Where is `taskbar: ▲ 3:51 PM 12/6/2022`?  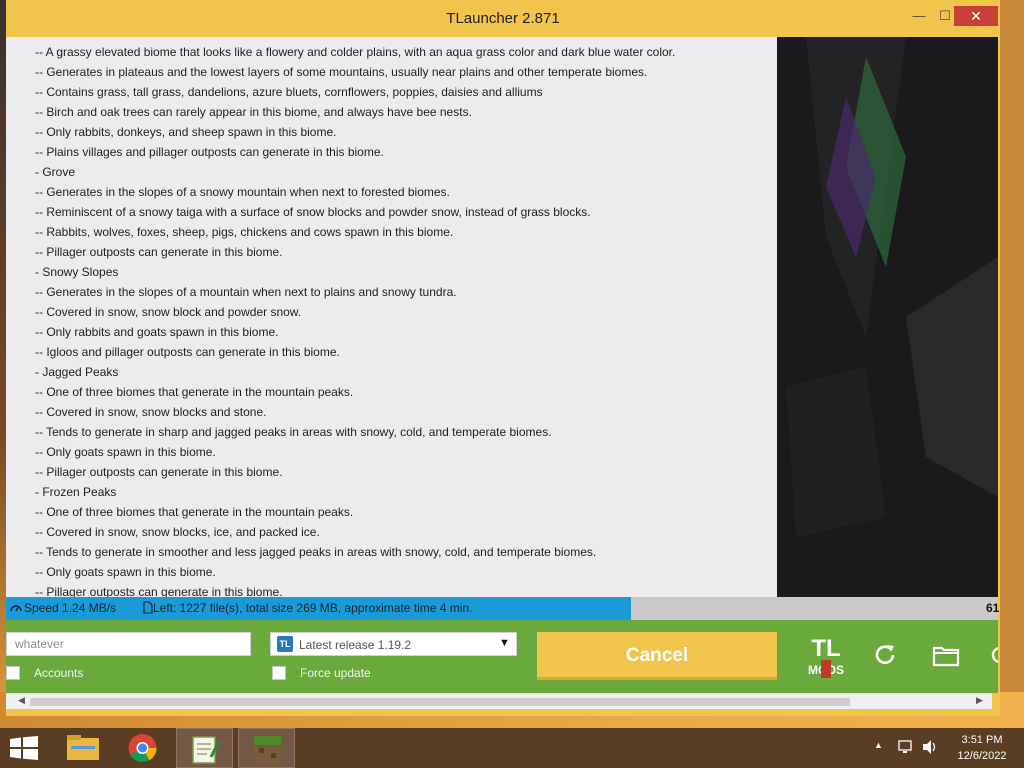
taskbar: ▲ 3:51 PM 12/6/2022 is located at coordinates (512, 748).